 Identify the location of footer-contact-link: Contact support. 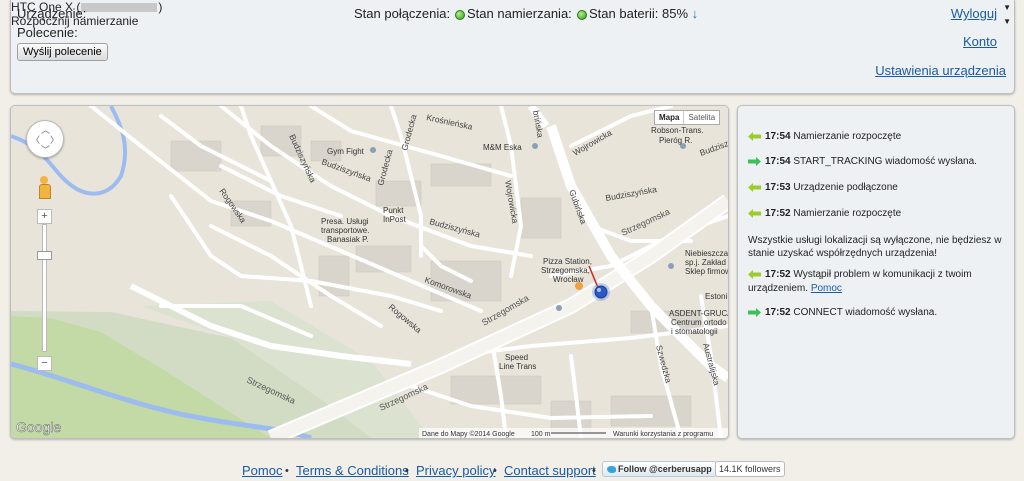
(550, 470).